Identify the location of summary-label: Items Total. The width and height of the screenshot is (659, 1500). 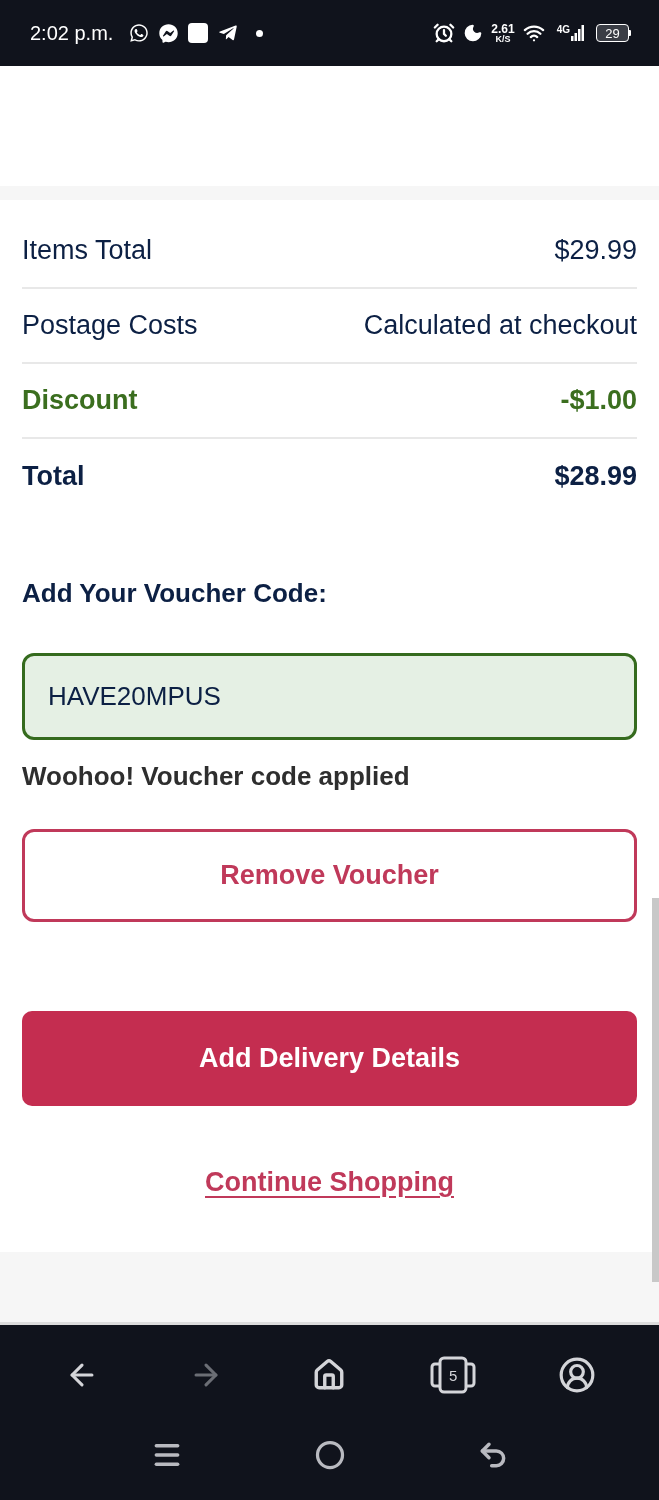
(87, 251).